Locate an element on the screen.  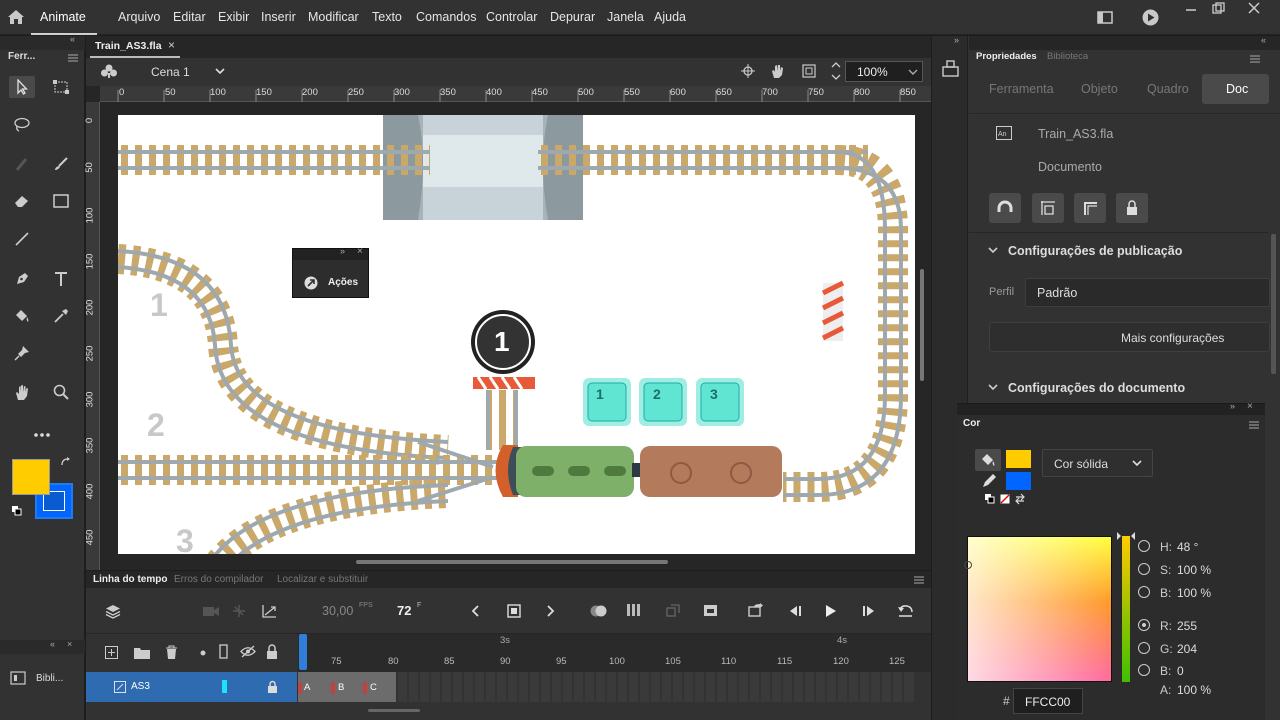
hue-slider is located at coordinates (1126, 609).